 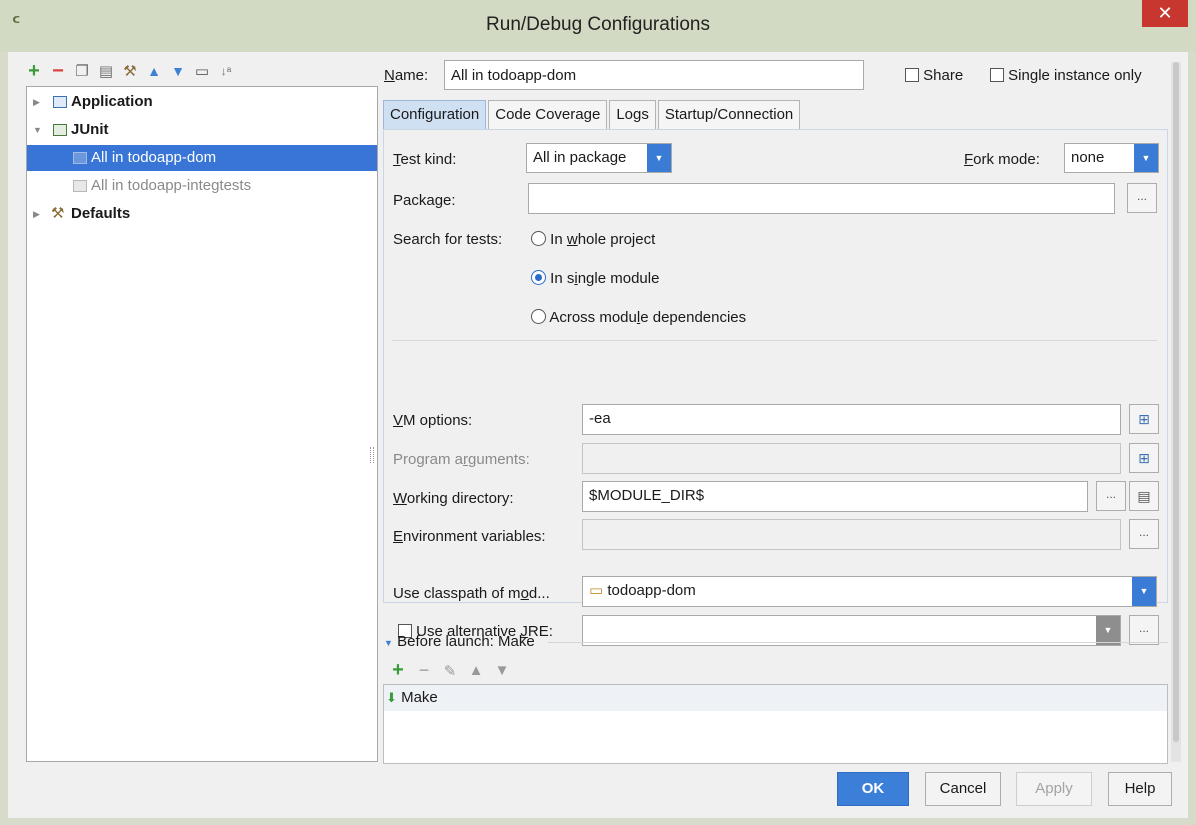 I want to click on list-item: ⬇ Make, so click(x=775, y=698).